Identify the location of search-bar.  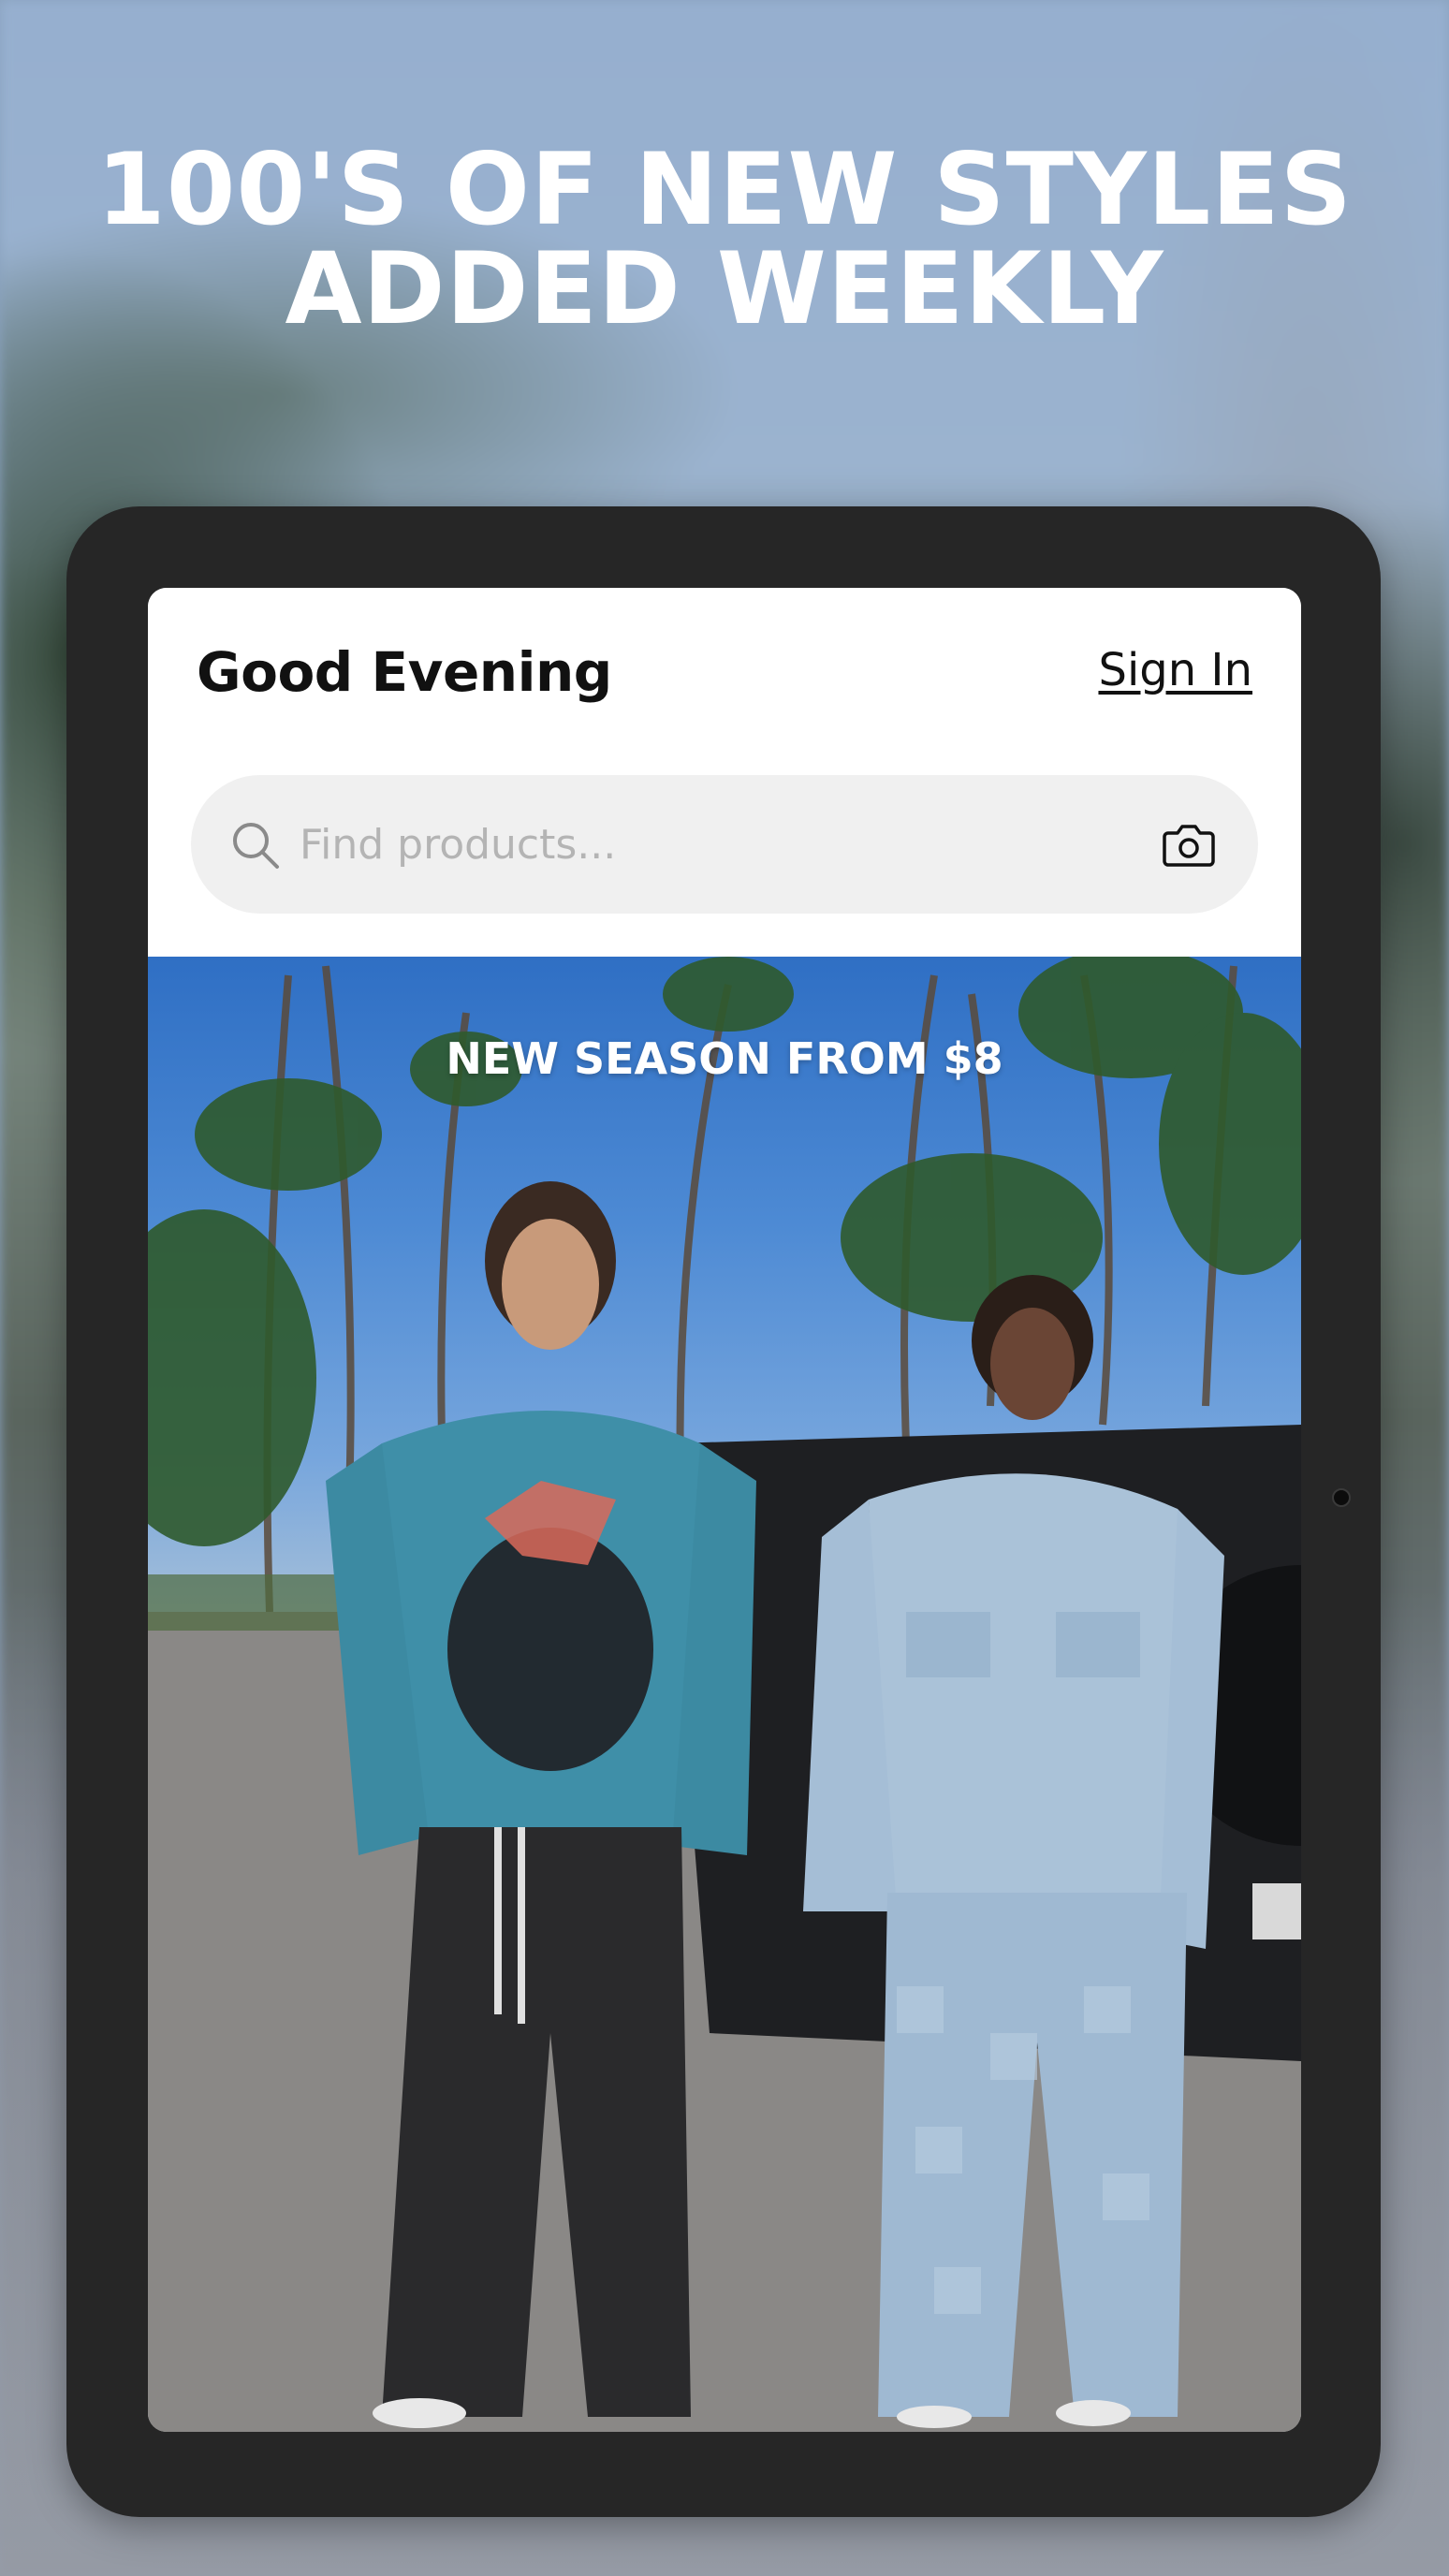
(724, 844).